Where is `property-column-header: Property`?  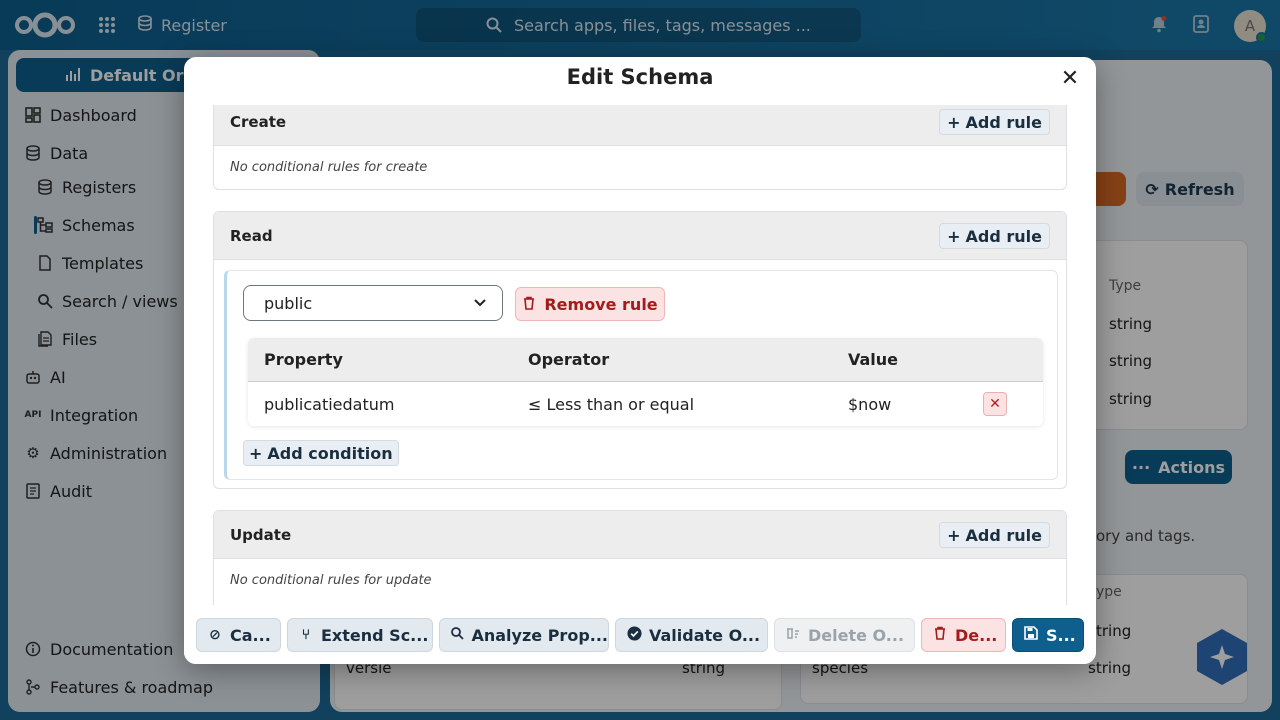 property-column-header: Property is located at coordinates (303, 359).